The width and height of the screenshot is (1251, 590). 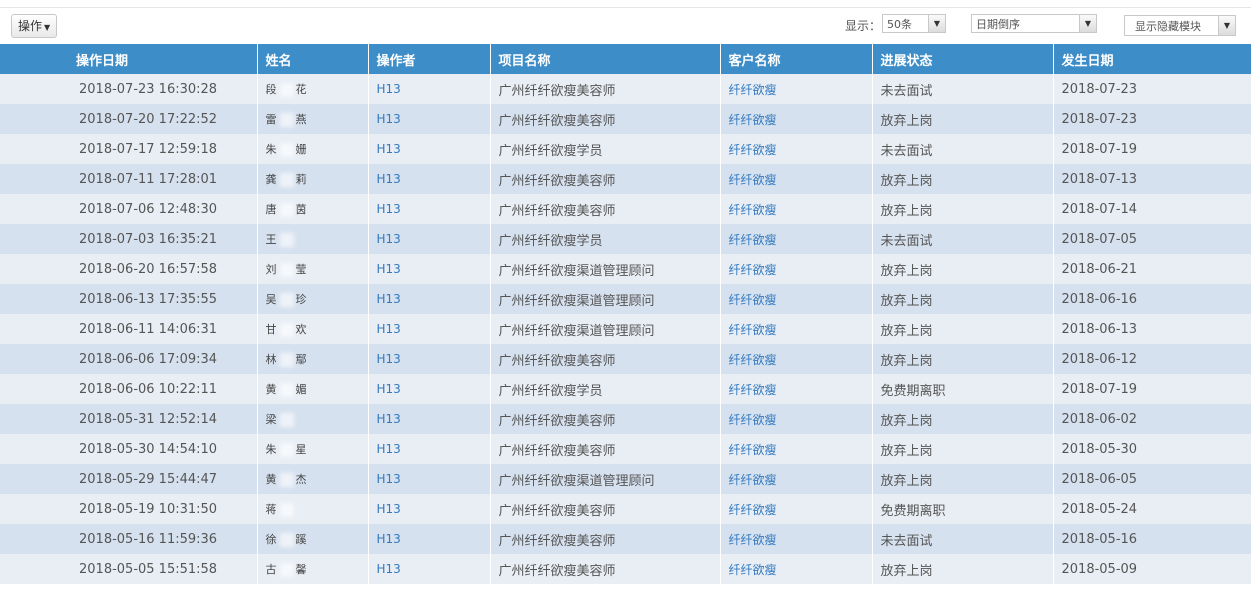 What do you see at coordinates (605, 59) in the screenshot?
I see `header-project: 项目名称` at bounding box center [605, 59].